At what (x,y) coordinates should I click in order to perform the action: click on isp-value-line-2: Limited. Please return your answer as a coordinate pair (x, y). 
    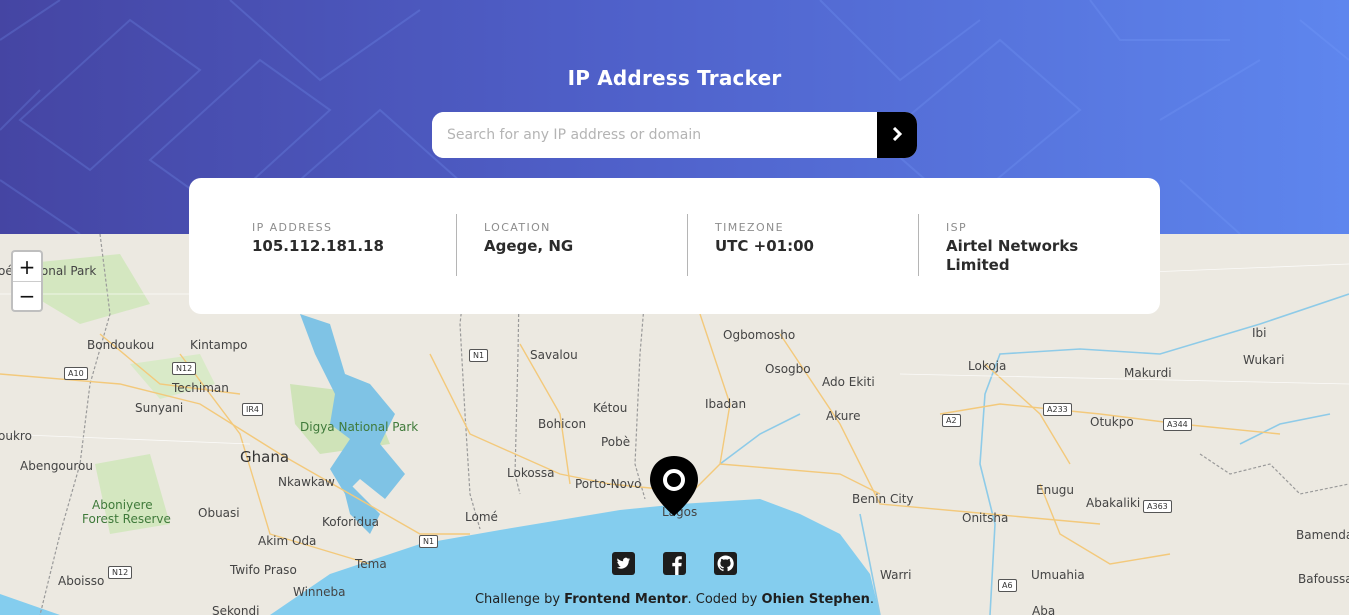
    Looking at the image, I should click on (978, 265).